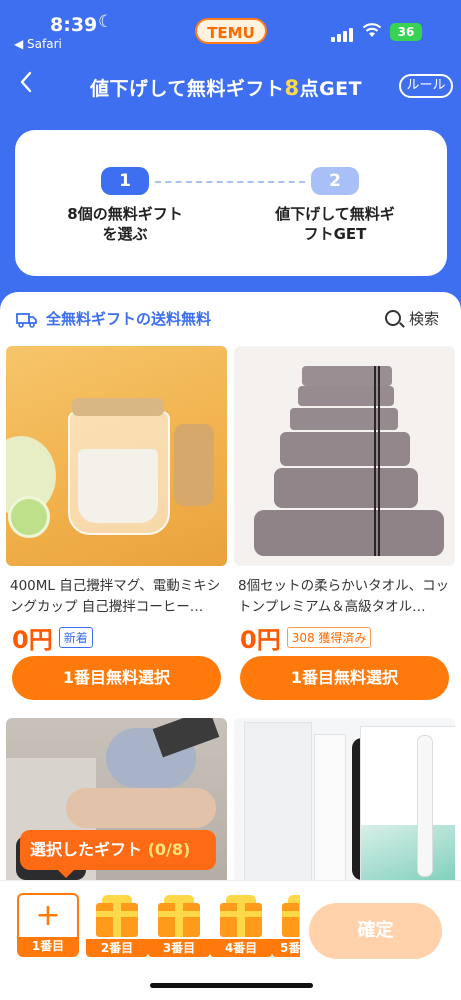  What do you see at coordinates (125, 234) in the screenshot?
I see `step-1-line-2: を選ぶ` at bounding box center [125, 234].